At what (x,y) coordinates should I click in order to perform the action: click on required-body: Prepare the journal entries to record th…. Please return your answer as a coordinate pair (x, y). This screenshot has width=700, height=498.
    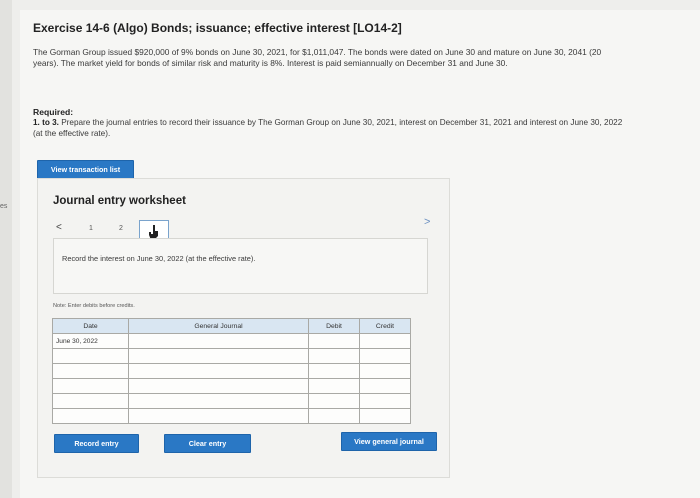
    Looking at the image, I should click on (328, 128).